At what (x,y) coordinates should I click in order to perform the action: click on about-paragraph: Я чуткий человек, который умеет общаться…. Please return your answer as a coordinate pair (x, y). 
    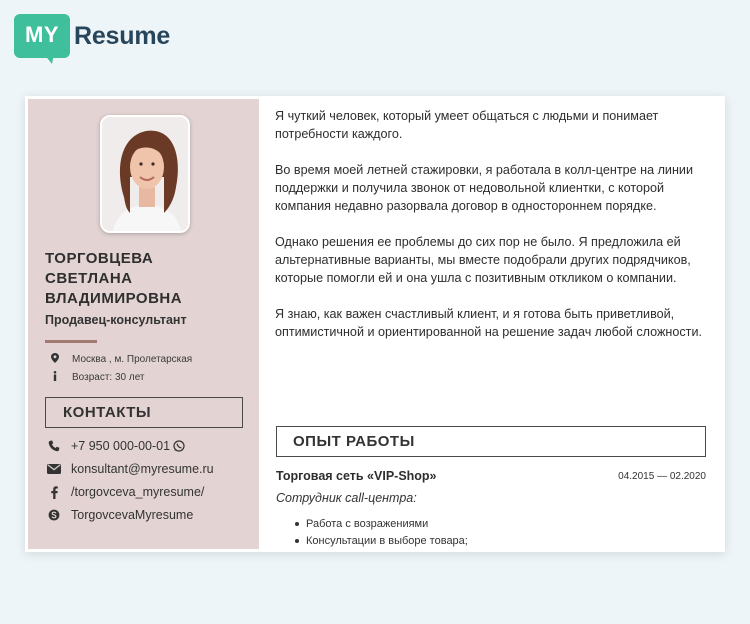
    Looking at the image, I should click on (467, 125).